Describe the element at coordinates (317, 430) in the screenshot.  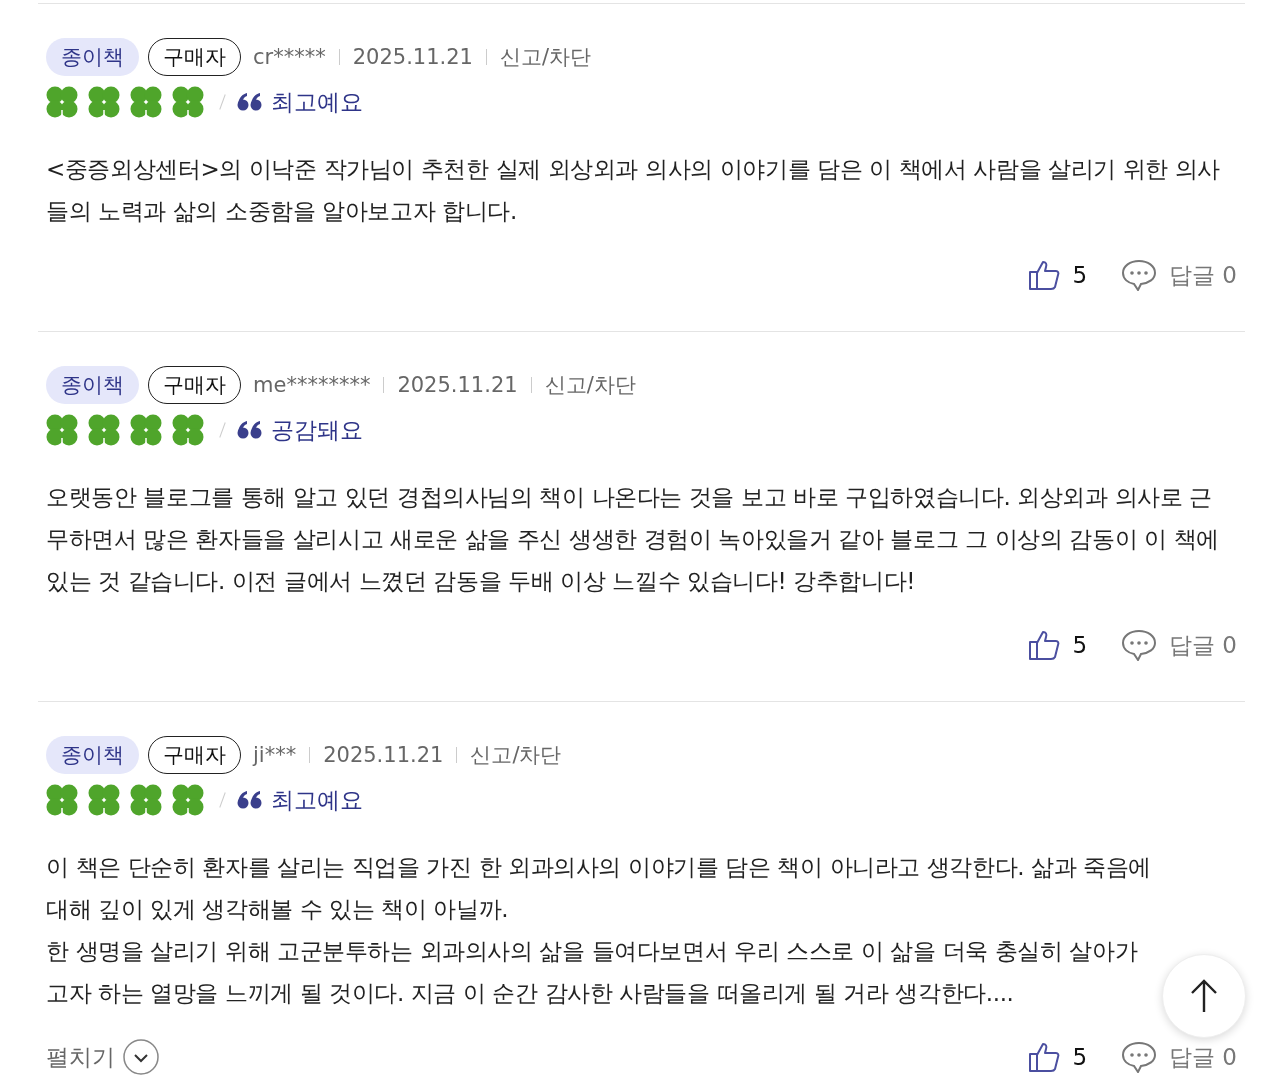
I see `review-tag: 공감돼요` at that location.